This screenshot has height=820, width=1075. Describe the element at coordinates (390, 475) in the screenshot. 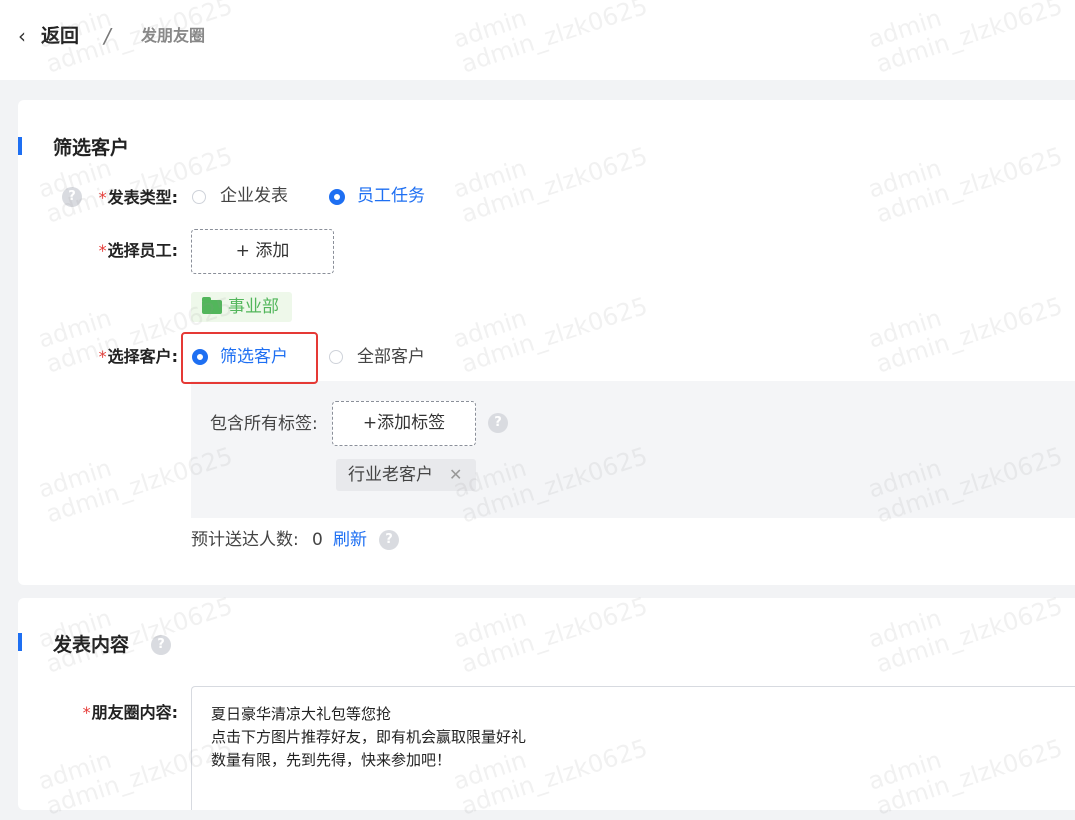

I see `customer-tag-label: 行业老客户` at that location.